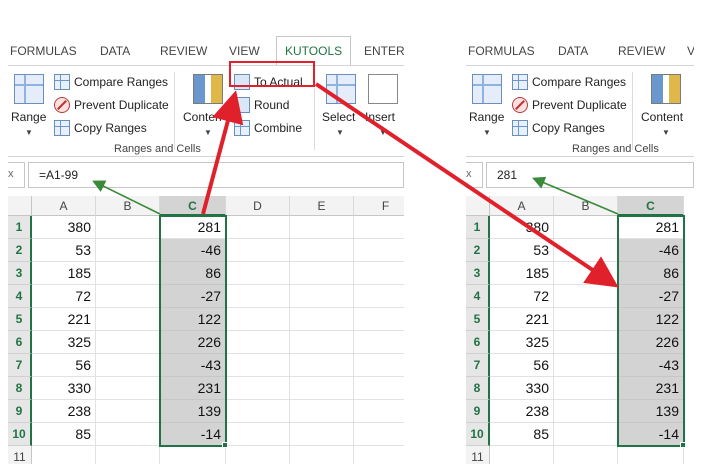 The height and width of the screenshot is (472, 702). Describe the element at coordinates (126, 197) in the screenshot. I see `green-arrow-left` at that location.